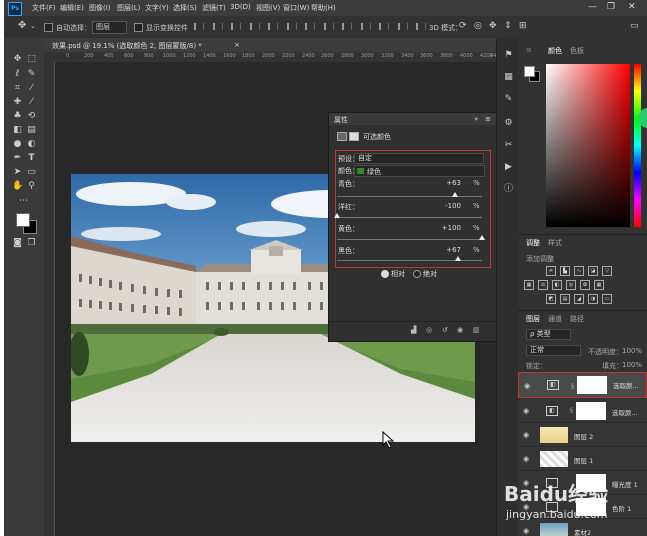 This screenshot has height=536, width=647. What do you see at coordinates (354, 136) in the screenshot?
I see `mask-icon` at bounding box center [354, 136].